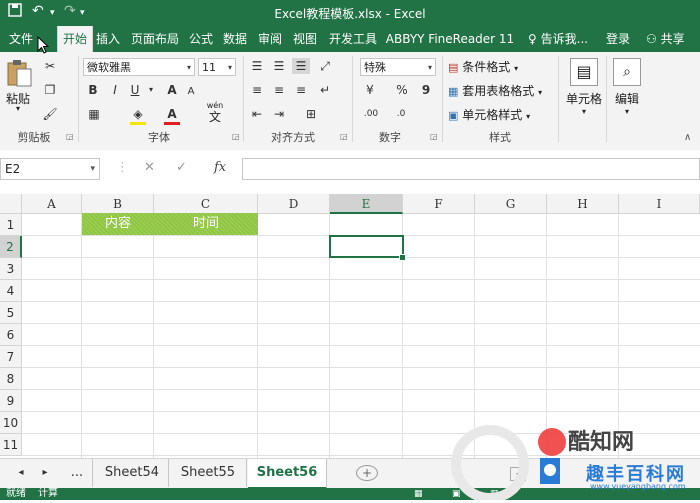 The image size is (700, 503). What do you see at coordinates (301, 66) in the screenshot?
I see `align-bottom-icon: ☰` at bounding box center [301, 66].